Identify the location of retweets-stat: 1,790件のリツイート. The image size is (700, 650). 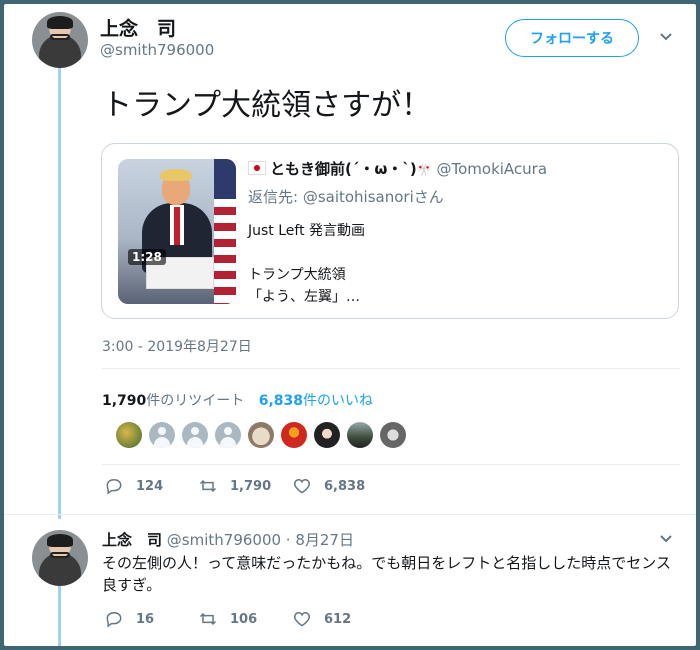
(173, 401).